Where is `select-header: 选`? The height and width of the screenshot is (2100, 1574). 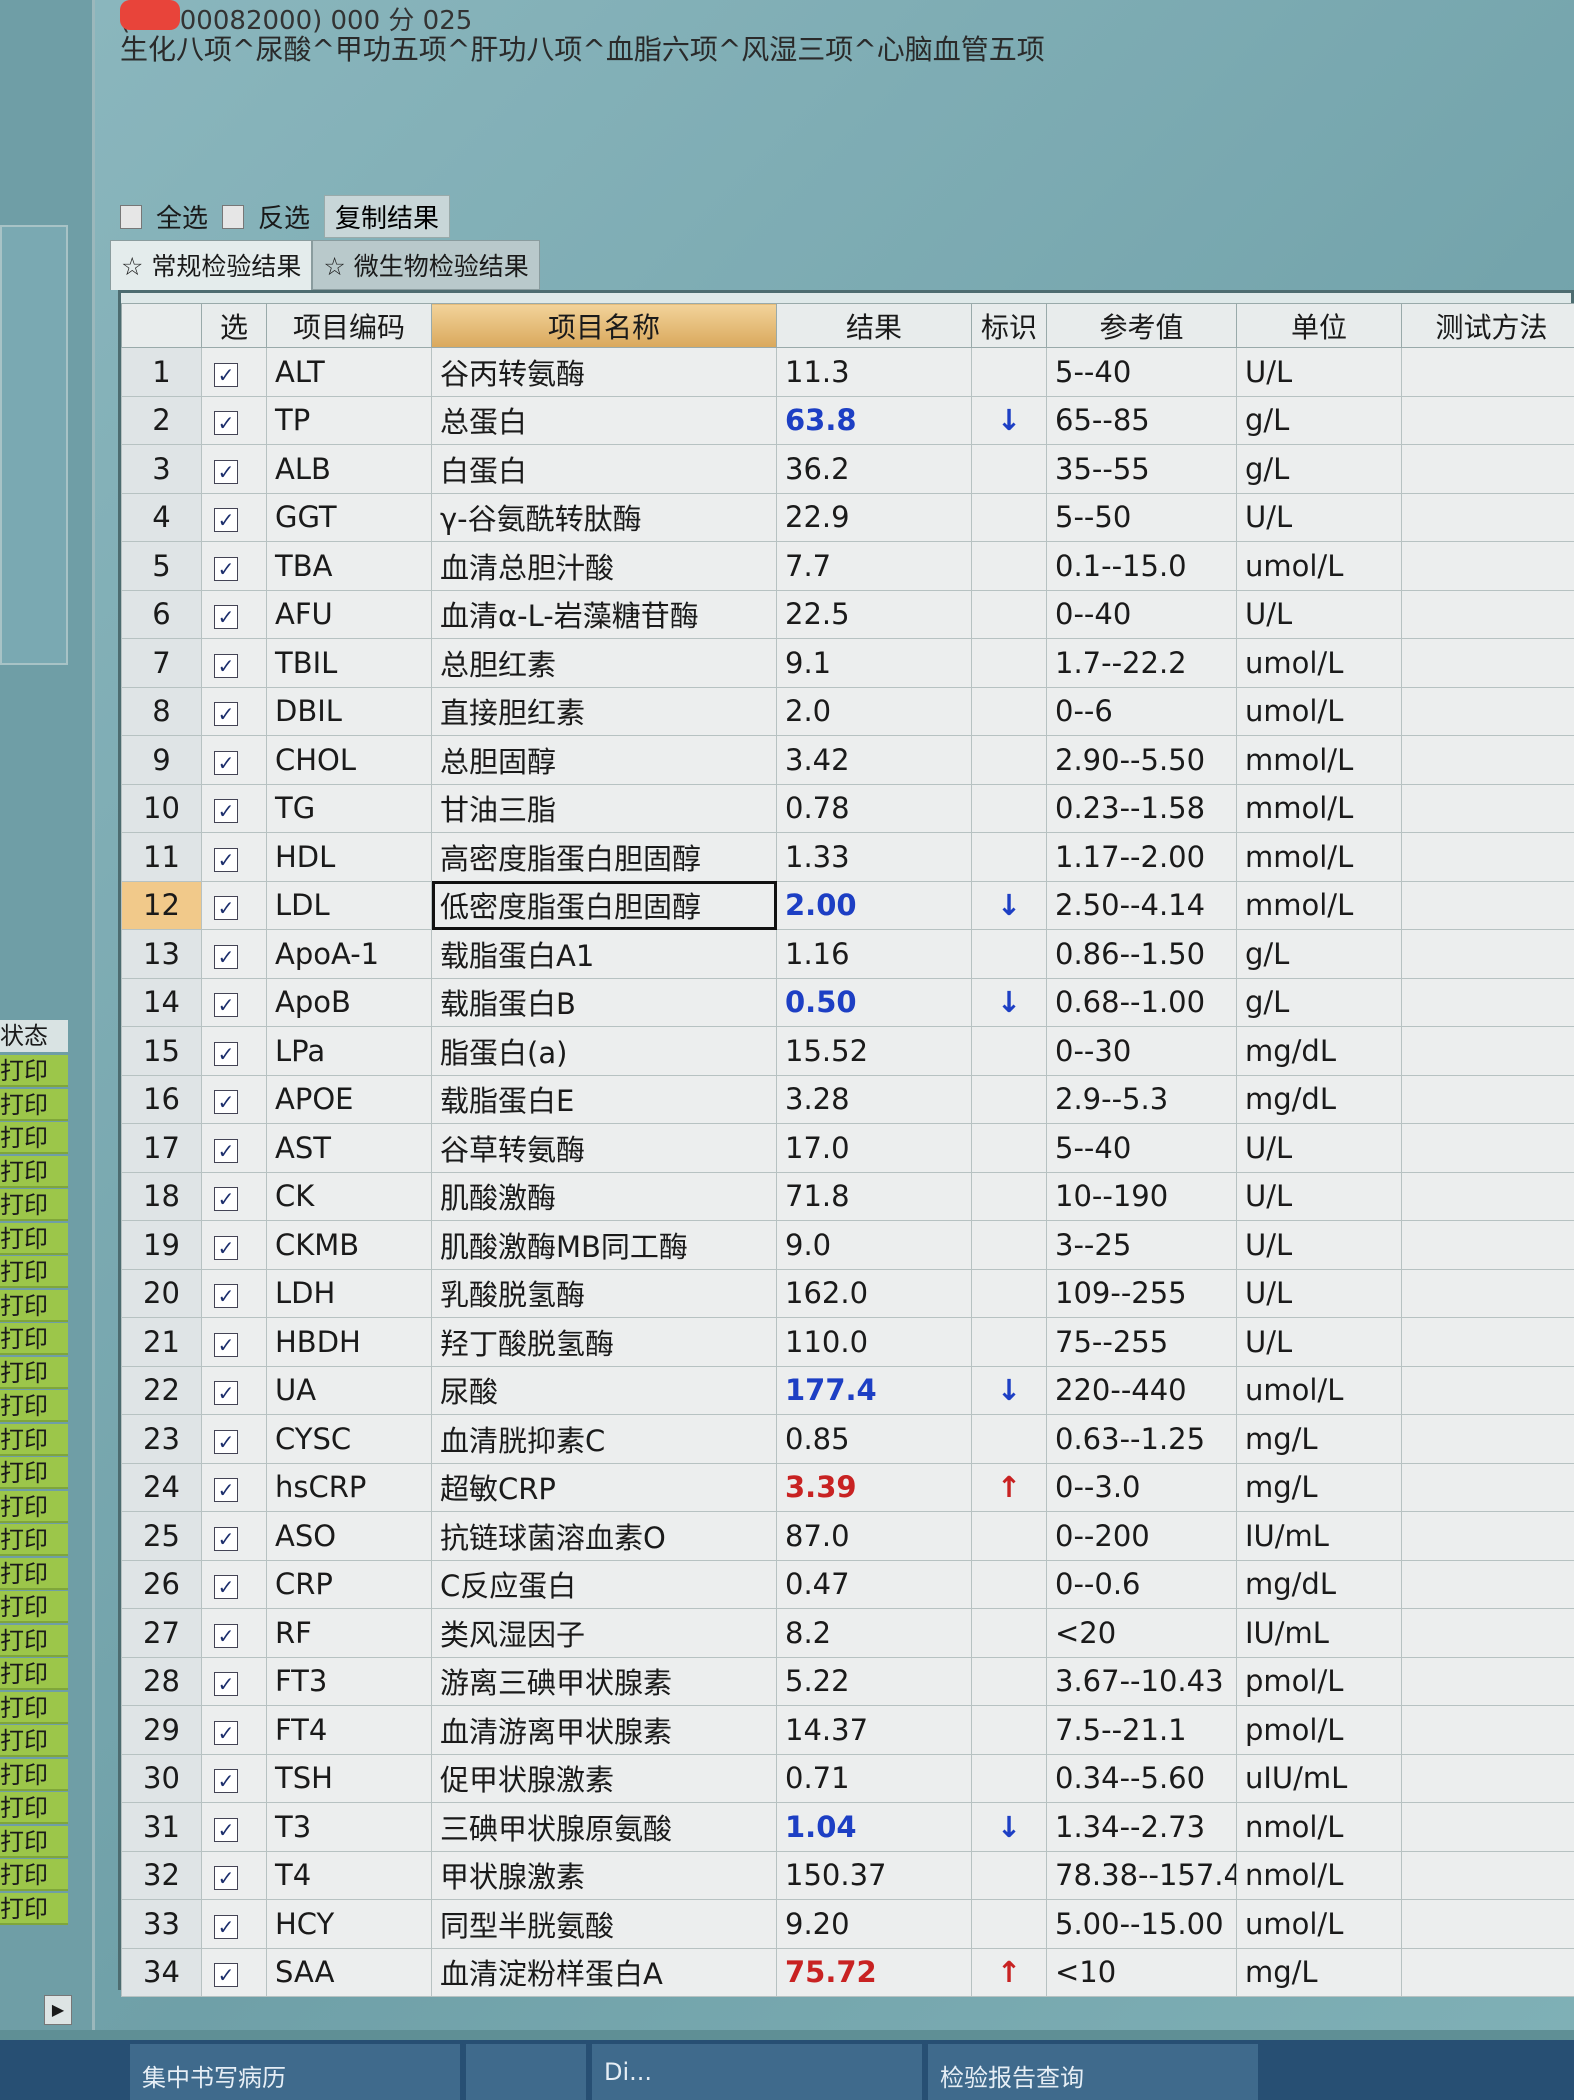
select-header: 选 is located at coordinates (234, 325).